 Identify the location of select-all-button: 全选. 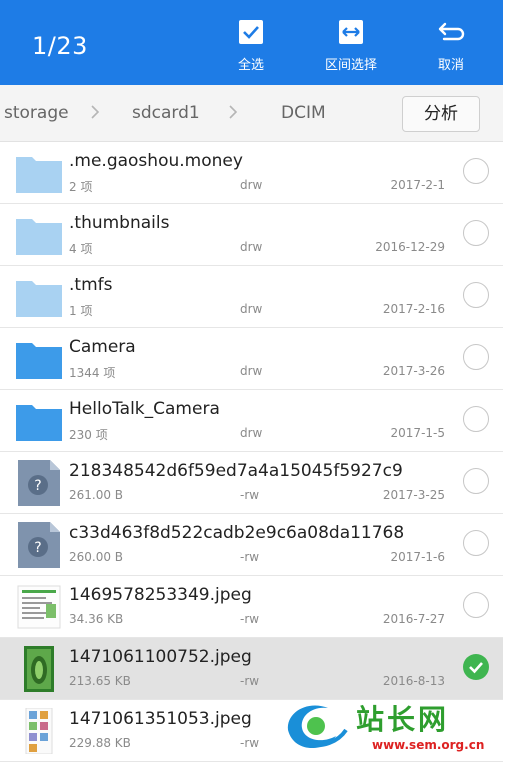
(251, 45).